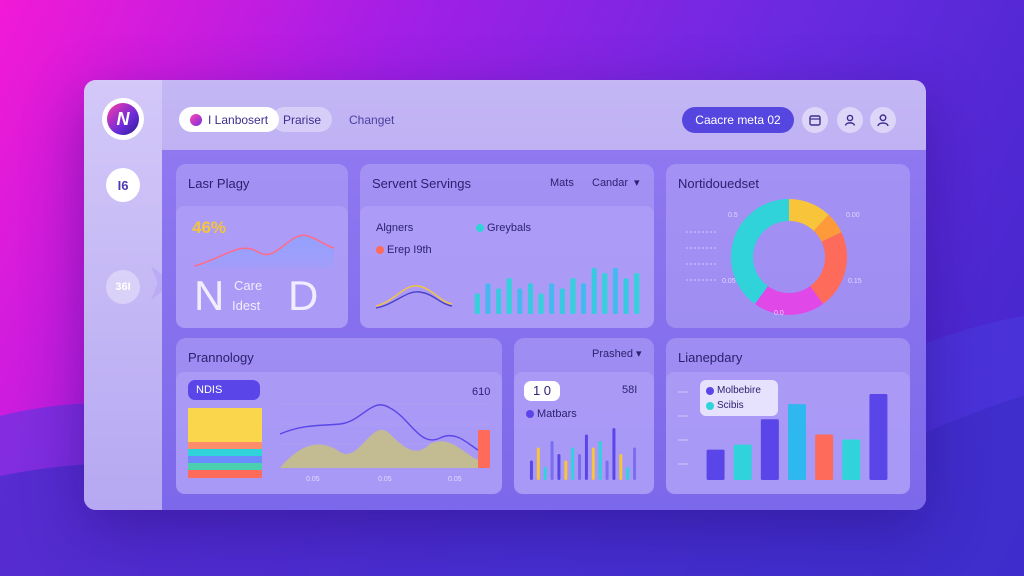  Describe the element at coordinates (610, 183) in the screenshot. I see `servers-filter-candar: Candar` at that location.